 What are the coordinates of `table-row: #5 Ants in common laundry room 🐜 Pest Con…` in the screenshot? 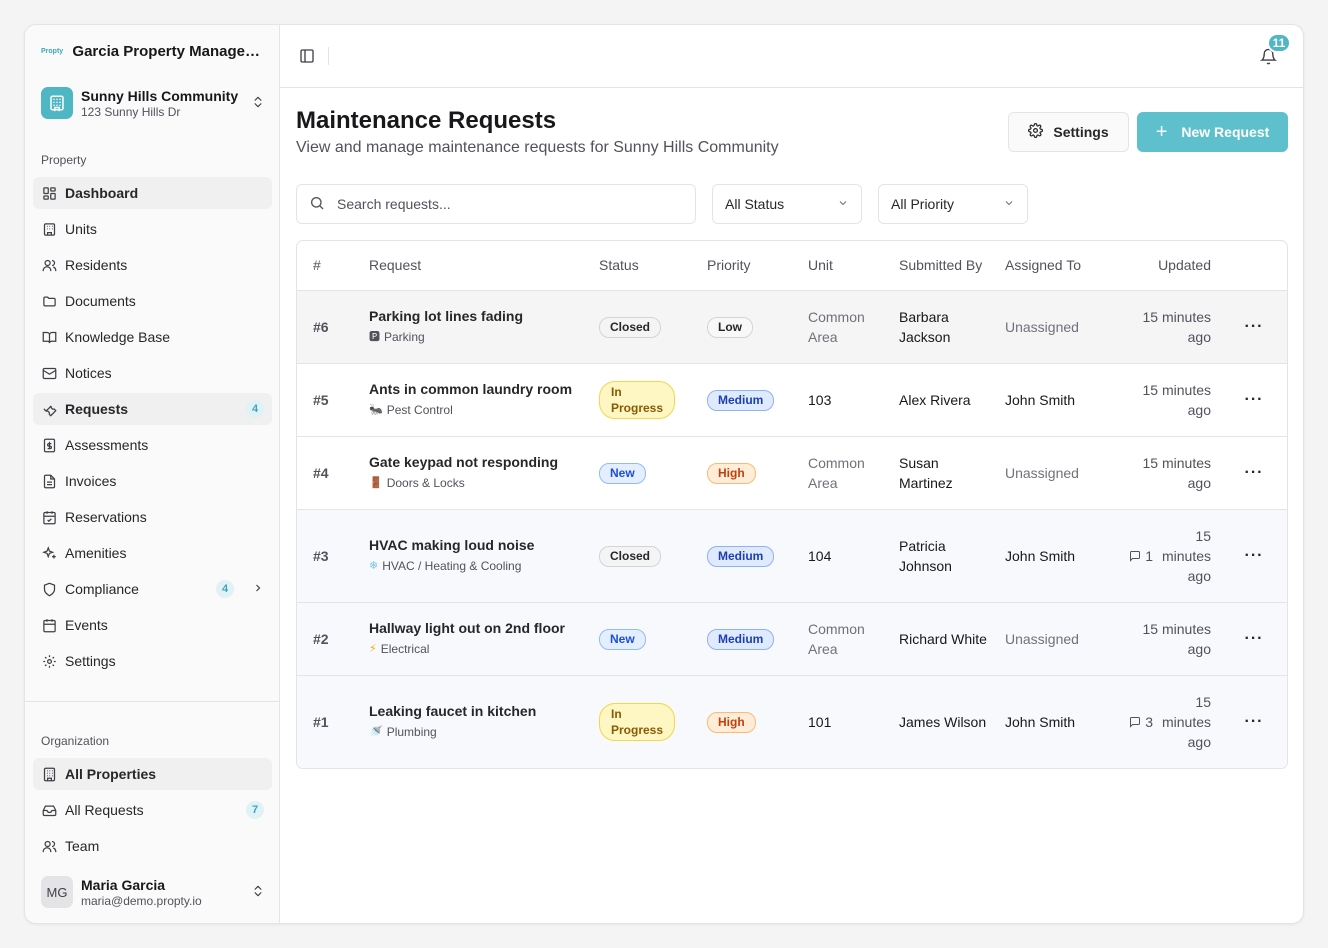 It's located at (792, 400).